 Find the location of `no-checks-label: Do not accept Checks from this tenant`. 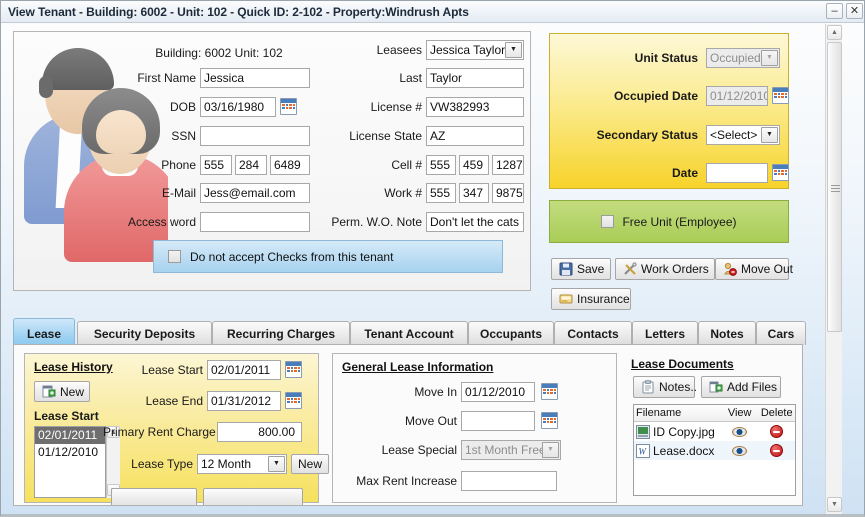

no-checks-label: Do not accept Checks from this tenant is located at coordinates (292, 256).